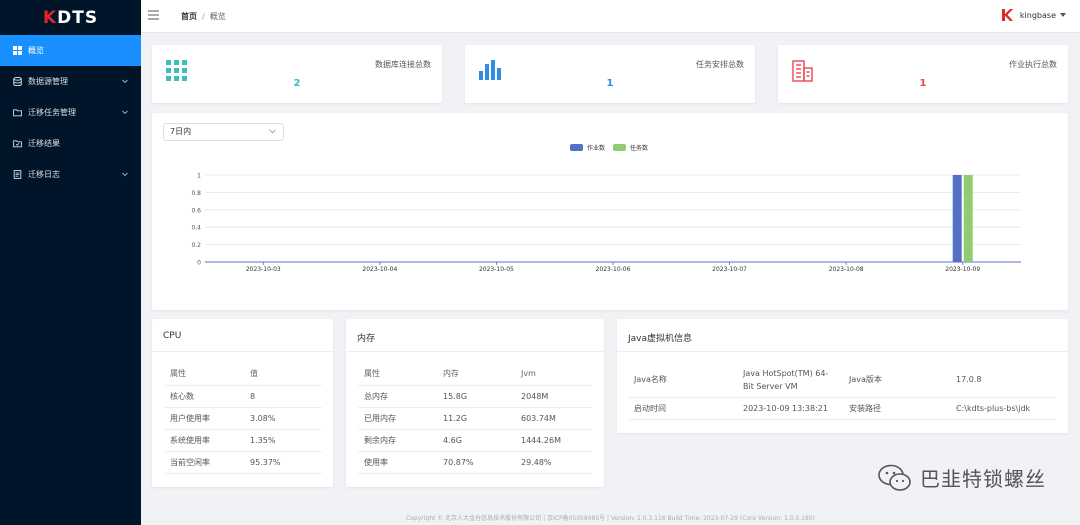 This screenshot has height=525, width=1080. I want to click on table-cell: 当前空闲率, so click(204, 462).